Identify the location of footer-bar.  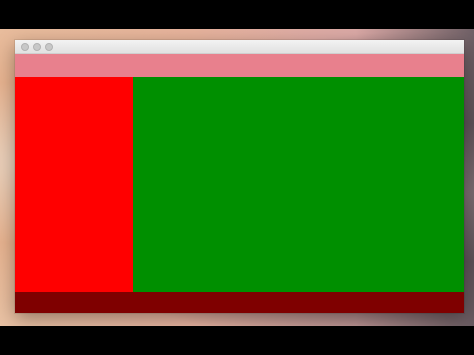
(239, 302).